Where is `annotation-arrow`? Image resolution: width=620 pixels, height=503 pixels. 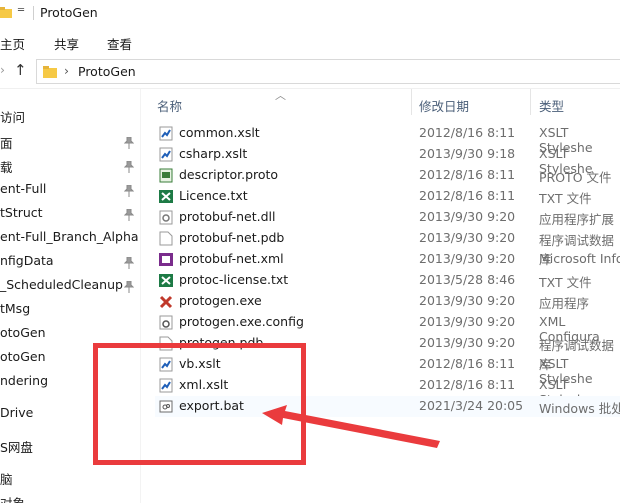
annotation-arrow is located at coordinates (351, 426).